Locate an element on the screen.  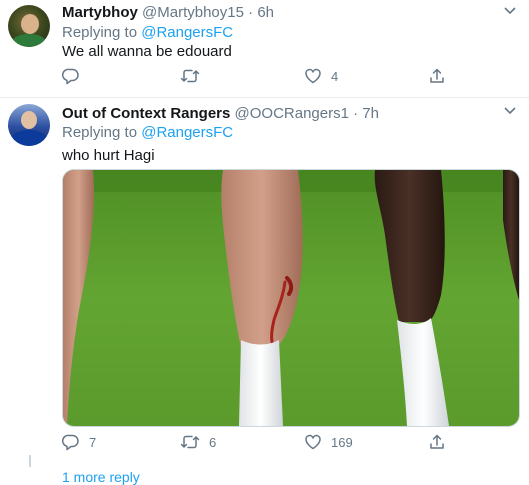
tweet-header: Out of Context Rangers @OOCRangers1 · 7h is located at coordinates (220, 114).